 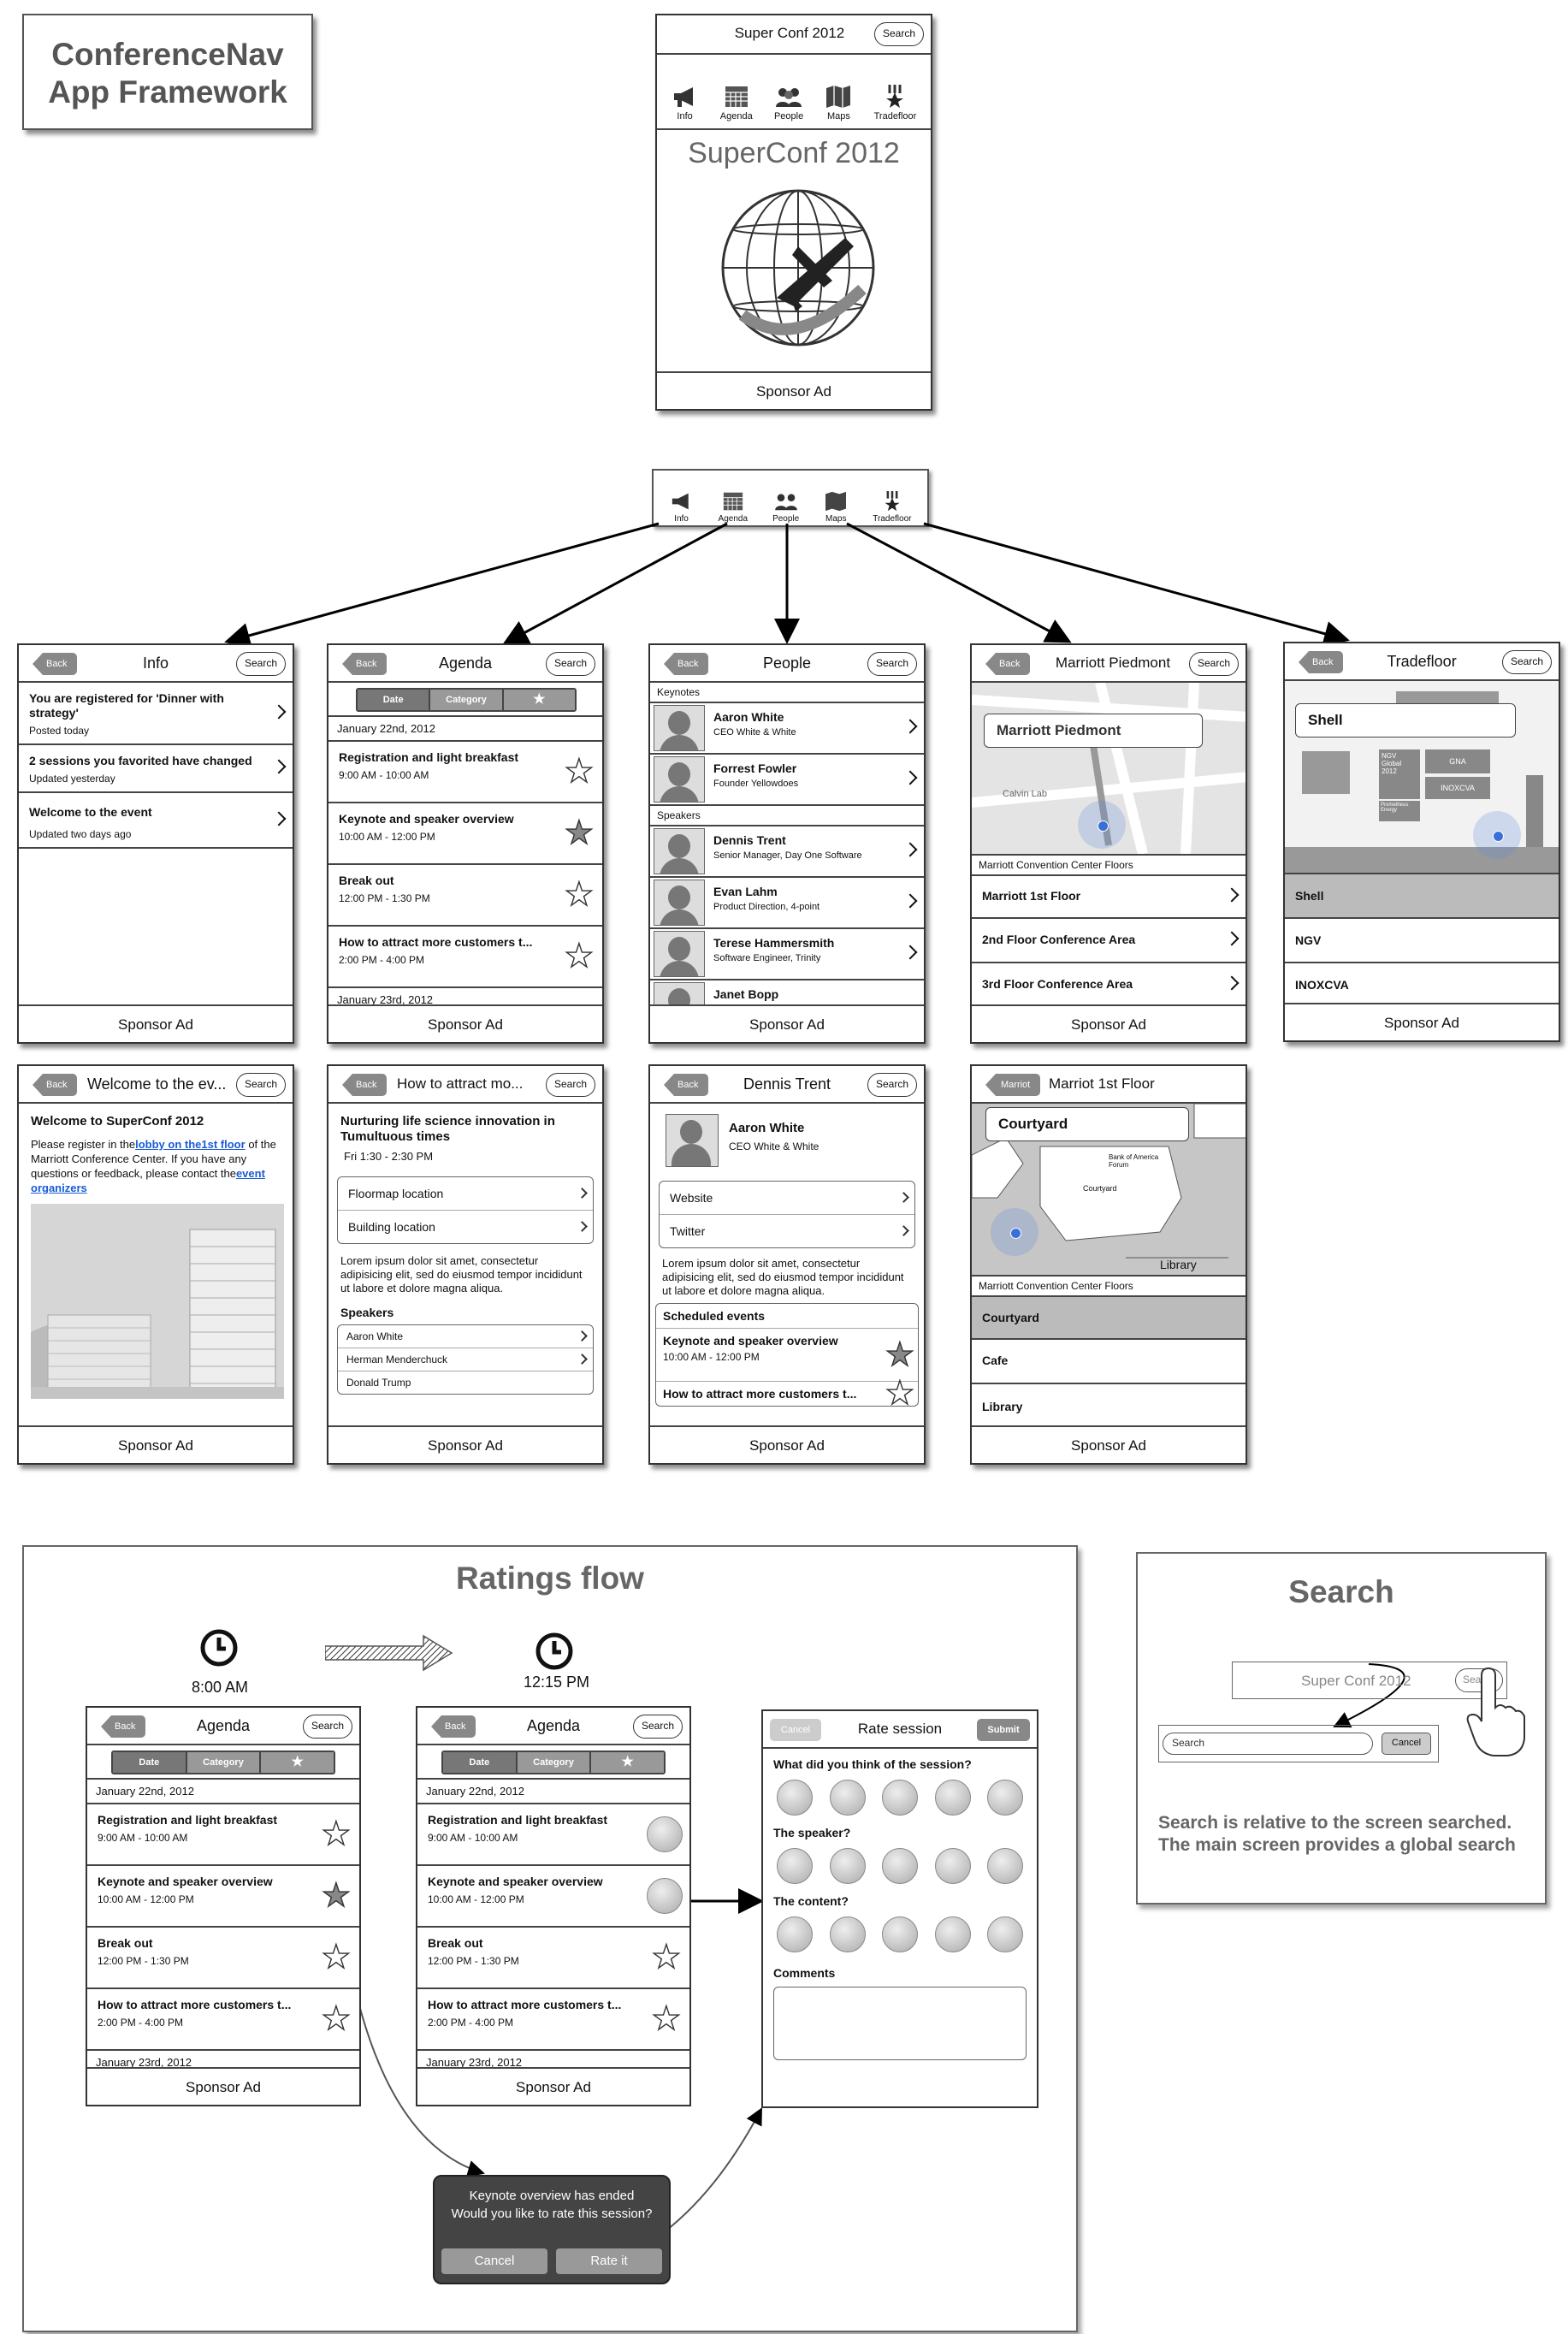 What do you see at coordinates (787, 780) in the screenshot?
I see `person-row: Forrest Fowler Founder Yellowdoes` at bounding box center [787, 780].